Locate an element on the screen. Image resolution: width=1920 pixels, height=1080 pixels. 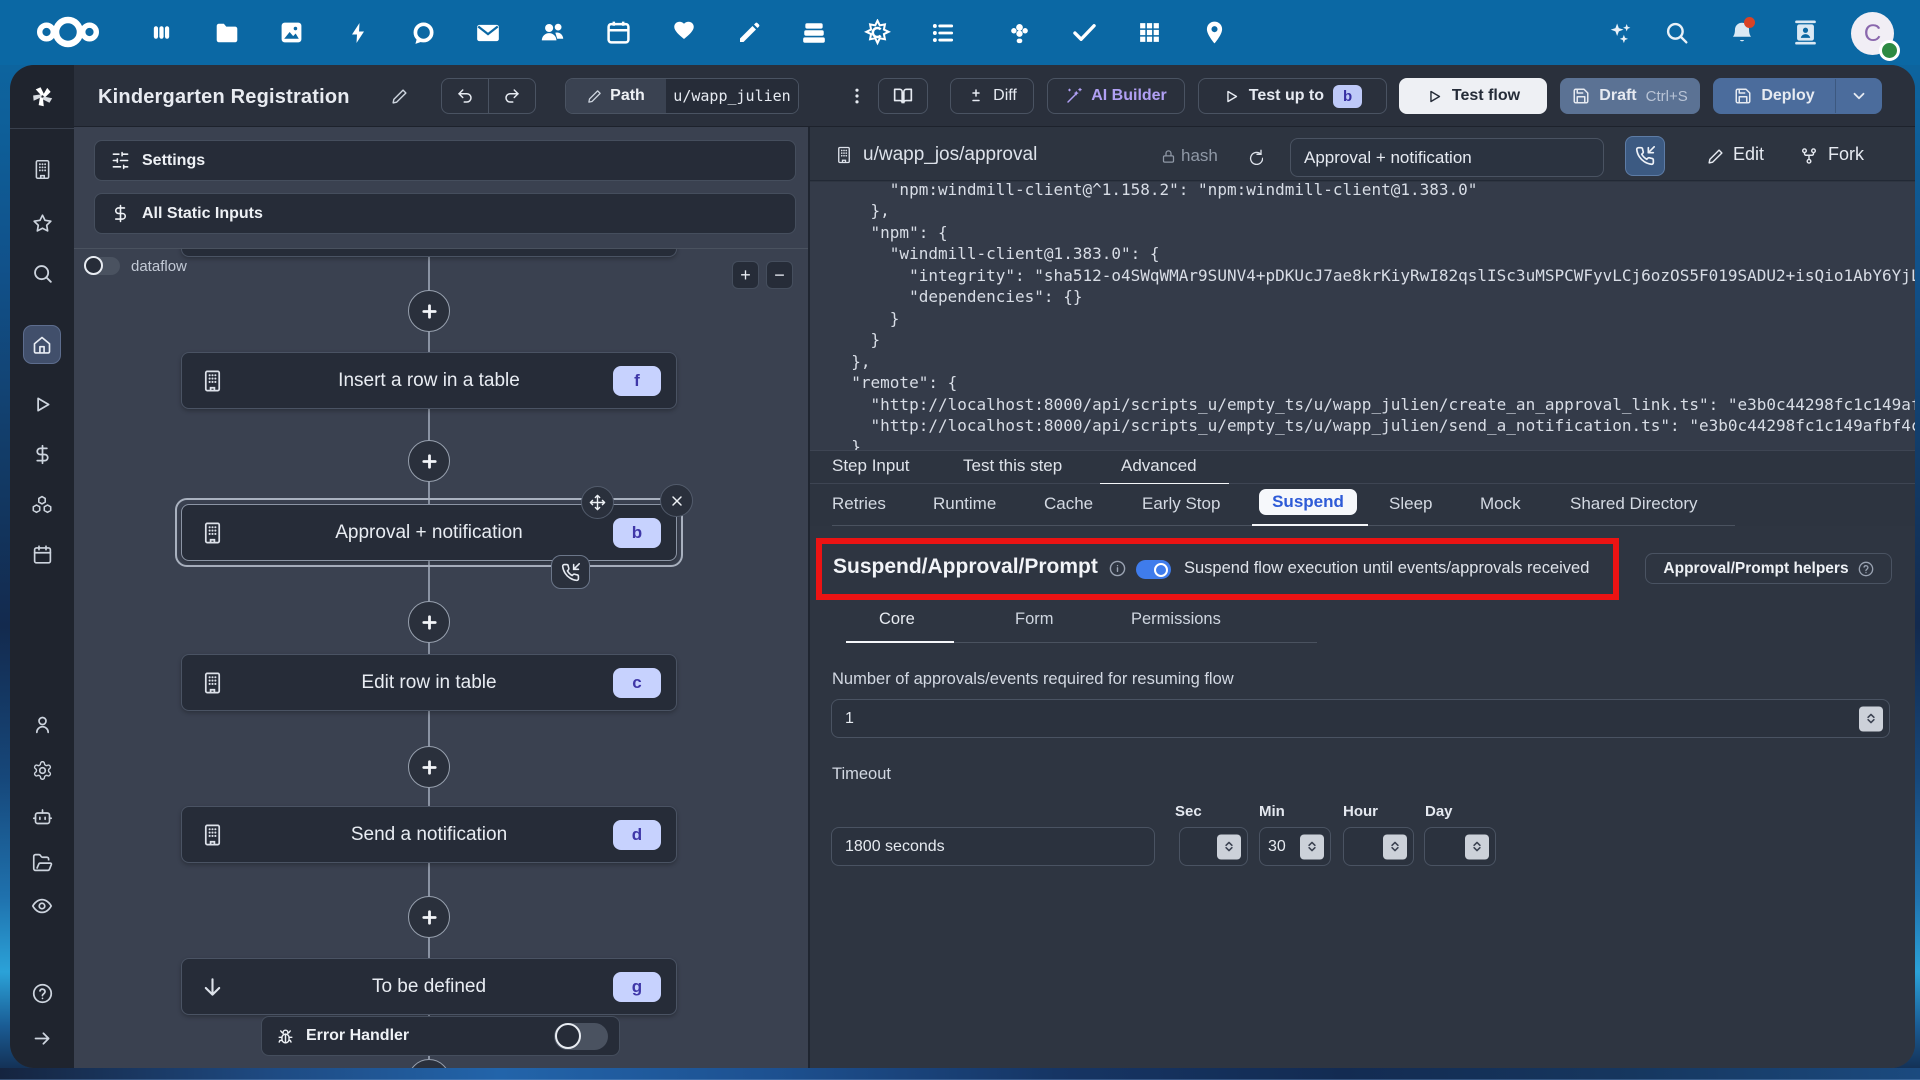
flow-node: Send a notification d is located at coordinates (429, 834).